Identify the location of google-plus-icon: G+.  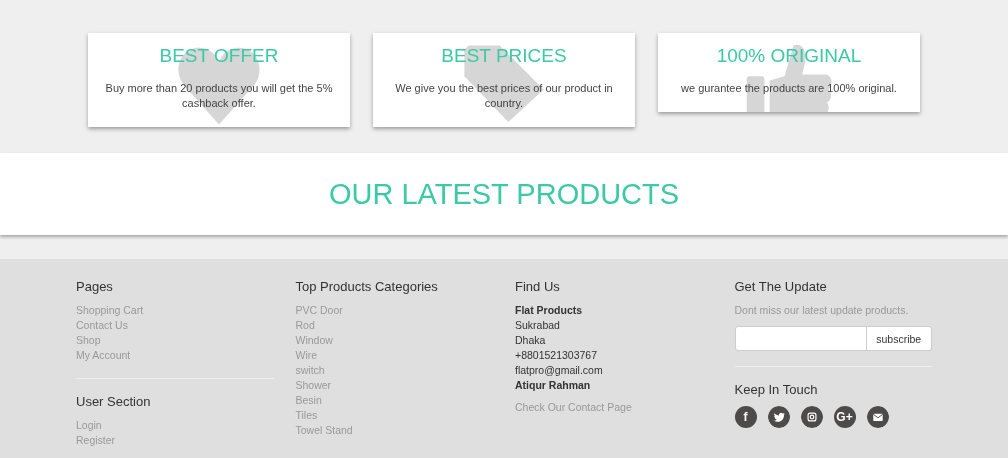
(844, 417).